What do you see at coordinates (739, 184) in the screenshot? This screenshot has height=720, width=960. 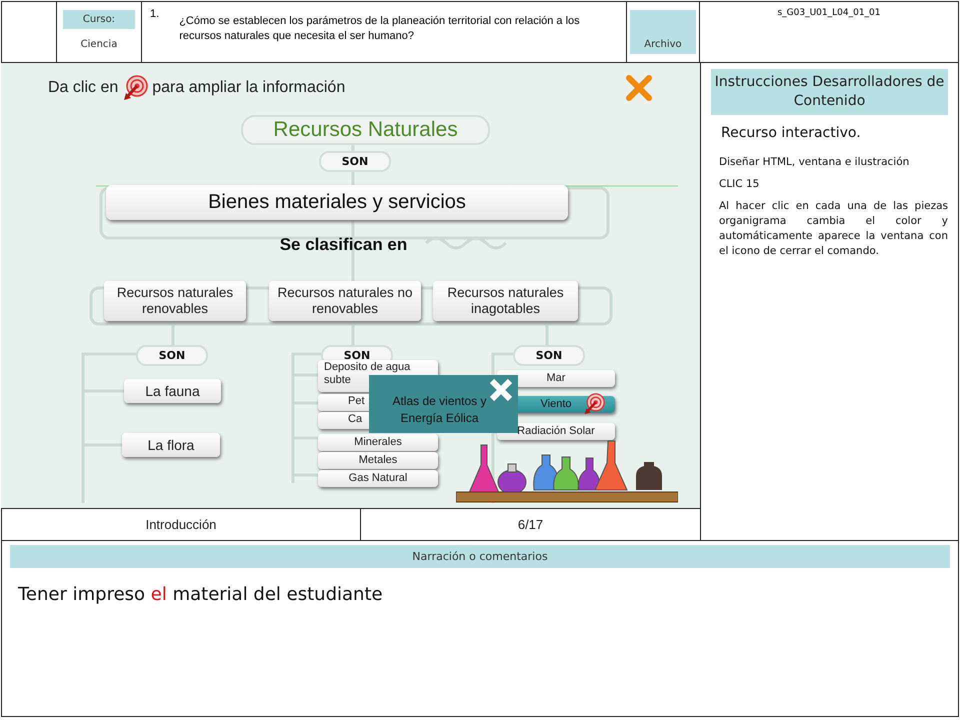 I see `instruction-text: CLIC 15` at bounding box center [739, 184].